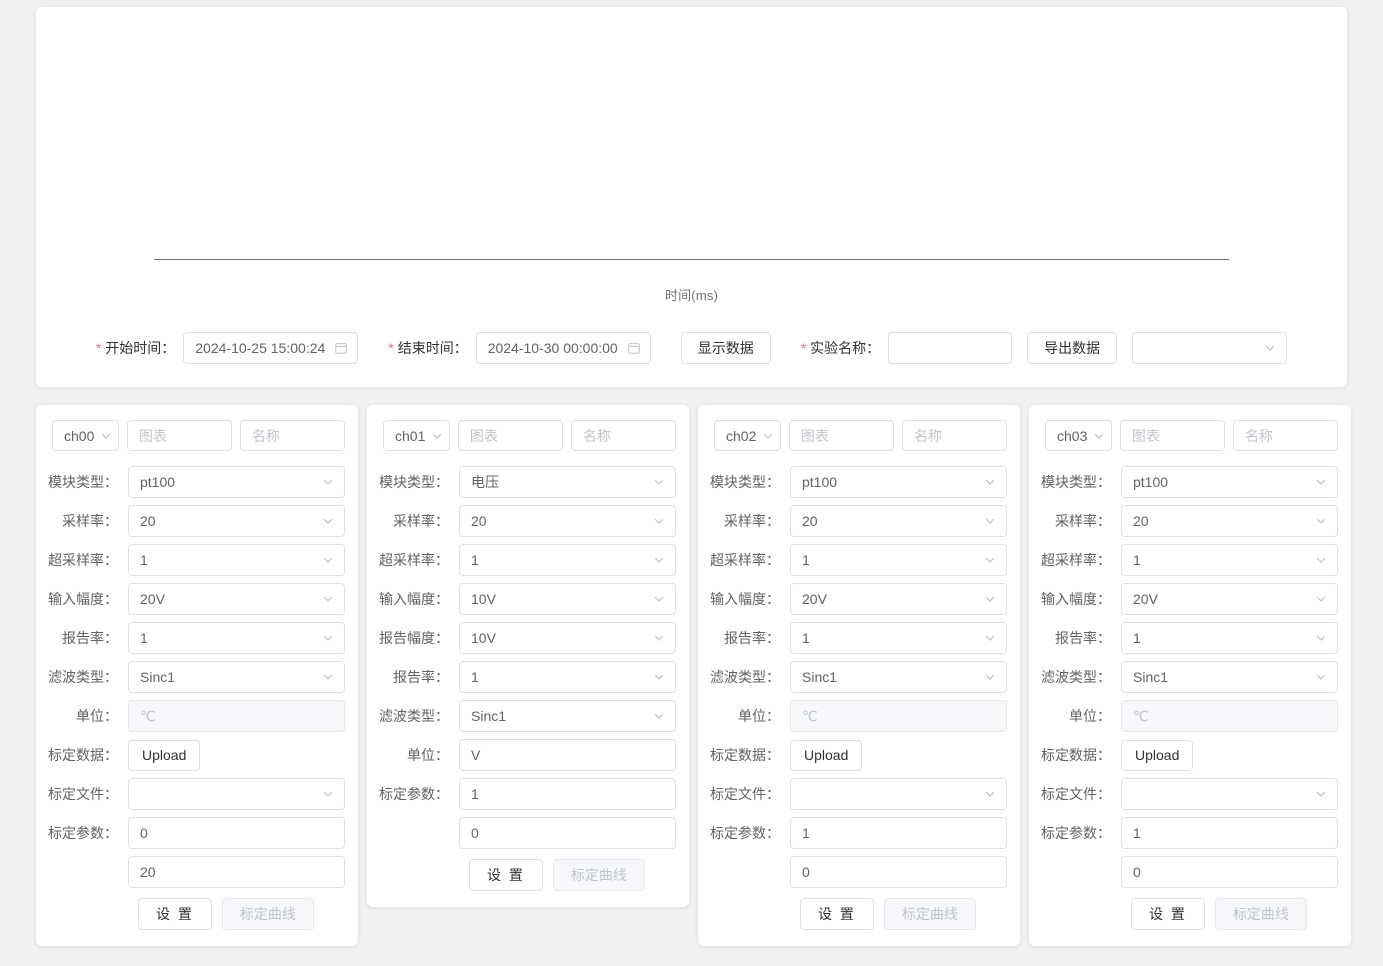 The height and width of the screenshot is (966, 1383). What do you see at coordinates (552, 348) in the screenshot?
I see `end-time-value: 2024-10-30 00:00:00` at bounding box center [552, 348].